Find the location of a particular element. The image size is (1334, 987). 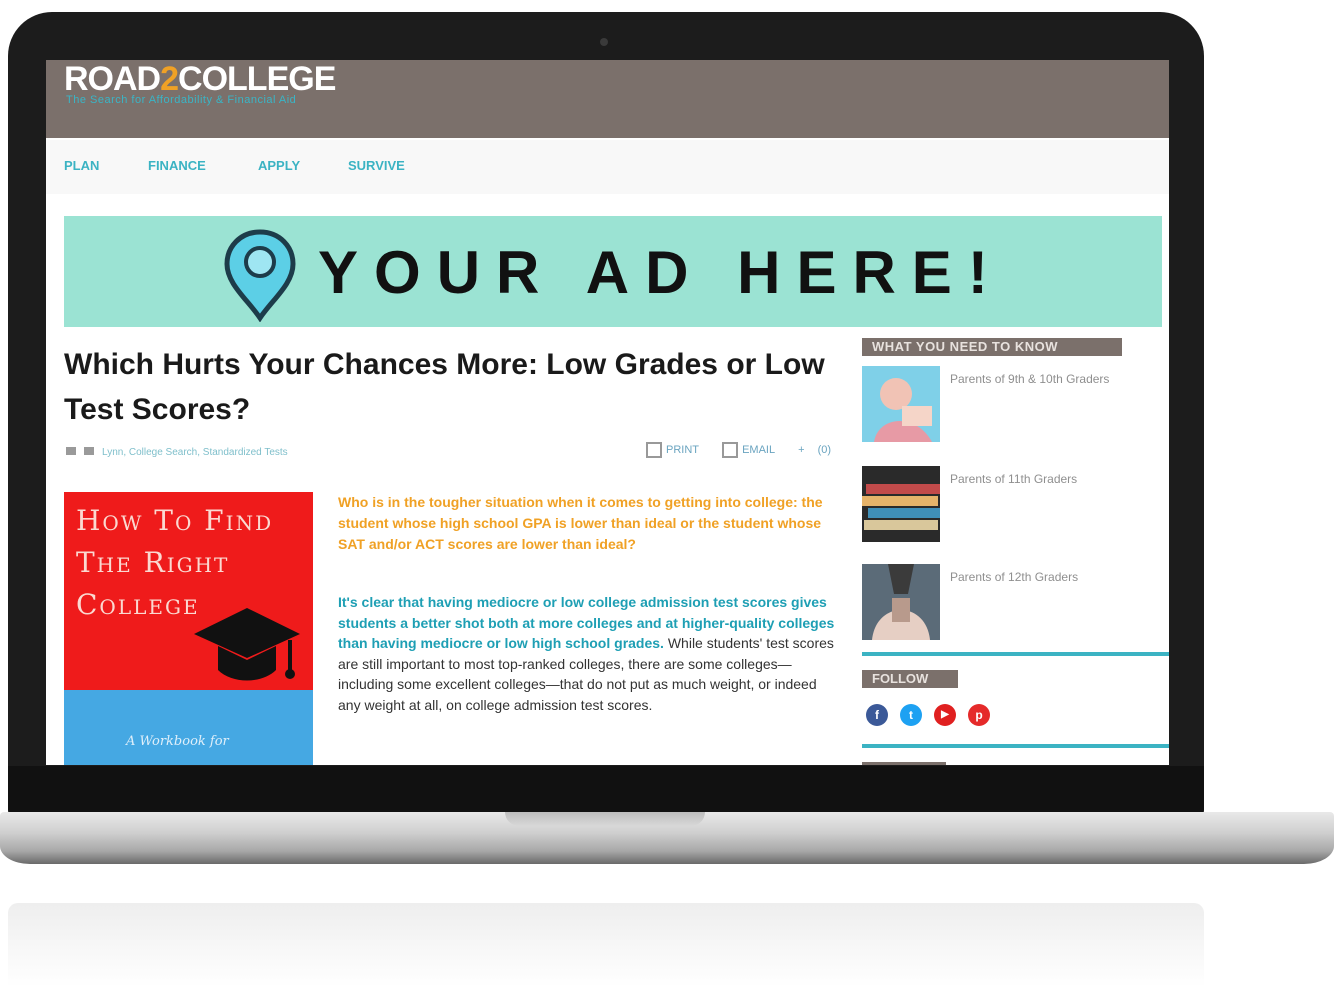

sidebar-item-12th: Parents of 12th Graders is located at coordinates (1015, 604).